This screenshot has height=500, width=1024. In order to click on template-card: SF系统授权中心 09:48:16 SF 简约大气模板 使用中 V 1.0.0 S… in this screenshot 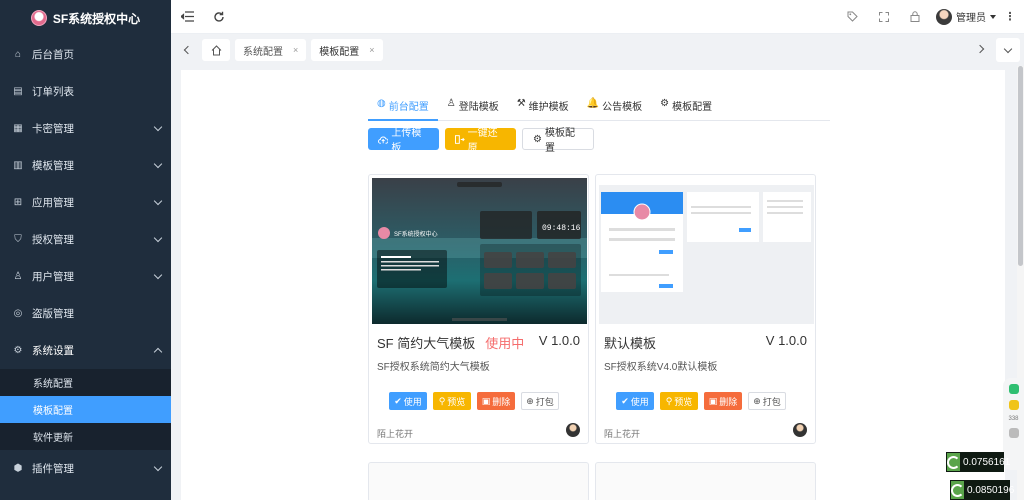, I will do `click(478, 309)`.